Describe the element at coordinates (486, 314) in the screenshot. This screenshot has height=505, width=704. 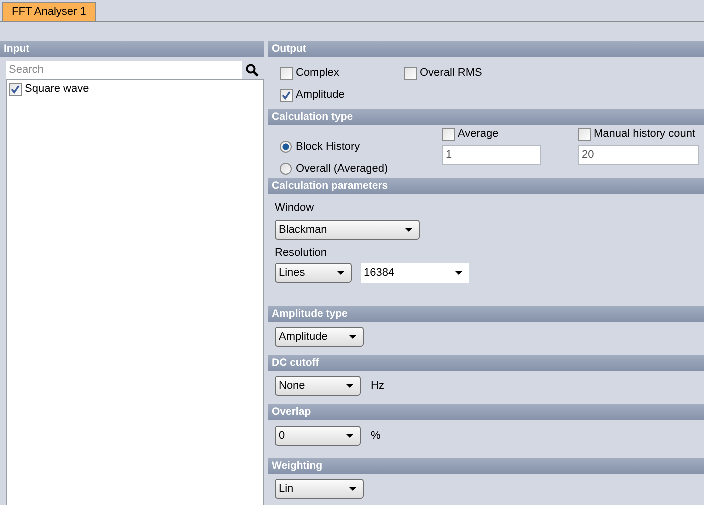
I see `section-header: Amplitude type` at that location.